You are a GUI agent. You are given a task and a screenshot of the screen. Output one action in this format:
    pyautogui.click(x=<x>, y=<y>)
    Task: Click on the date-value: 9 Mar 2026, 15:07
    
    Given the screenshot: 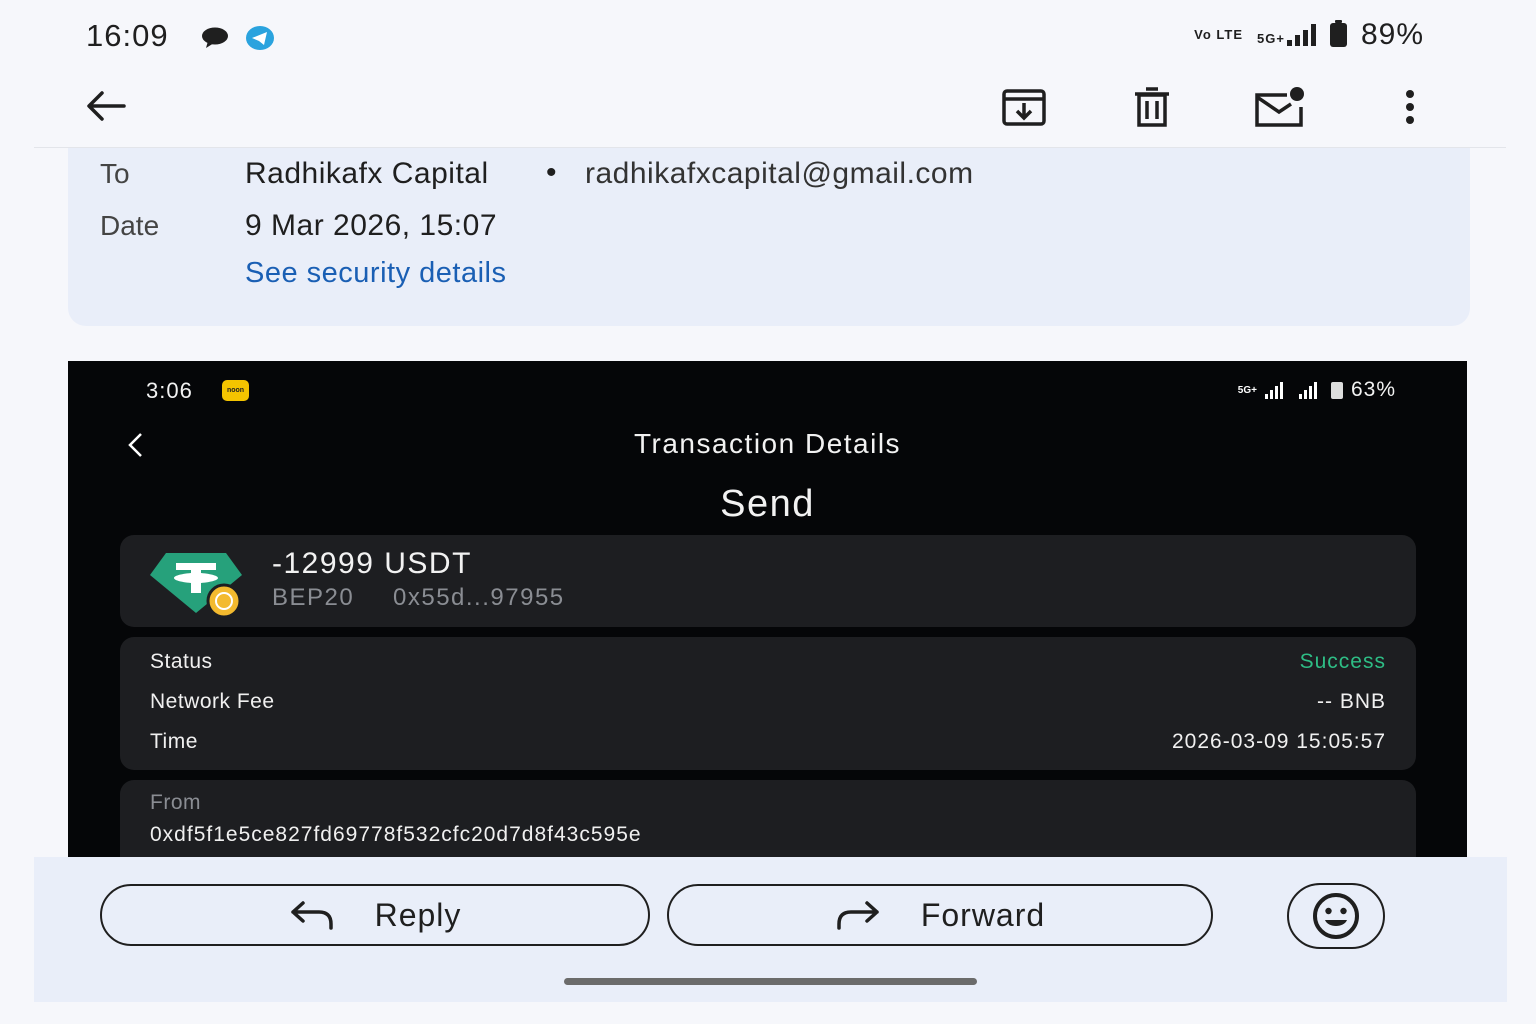 What is the action you would take?
    pyautogui.click(x=371, y=225)
    